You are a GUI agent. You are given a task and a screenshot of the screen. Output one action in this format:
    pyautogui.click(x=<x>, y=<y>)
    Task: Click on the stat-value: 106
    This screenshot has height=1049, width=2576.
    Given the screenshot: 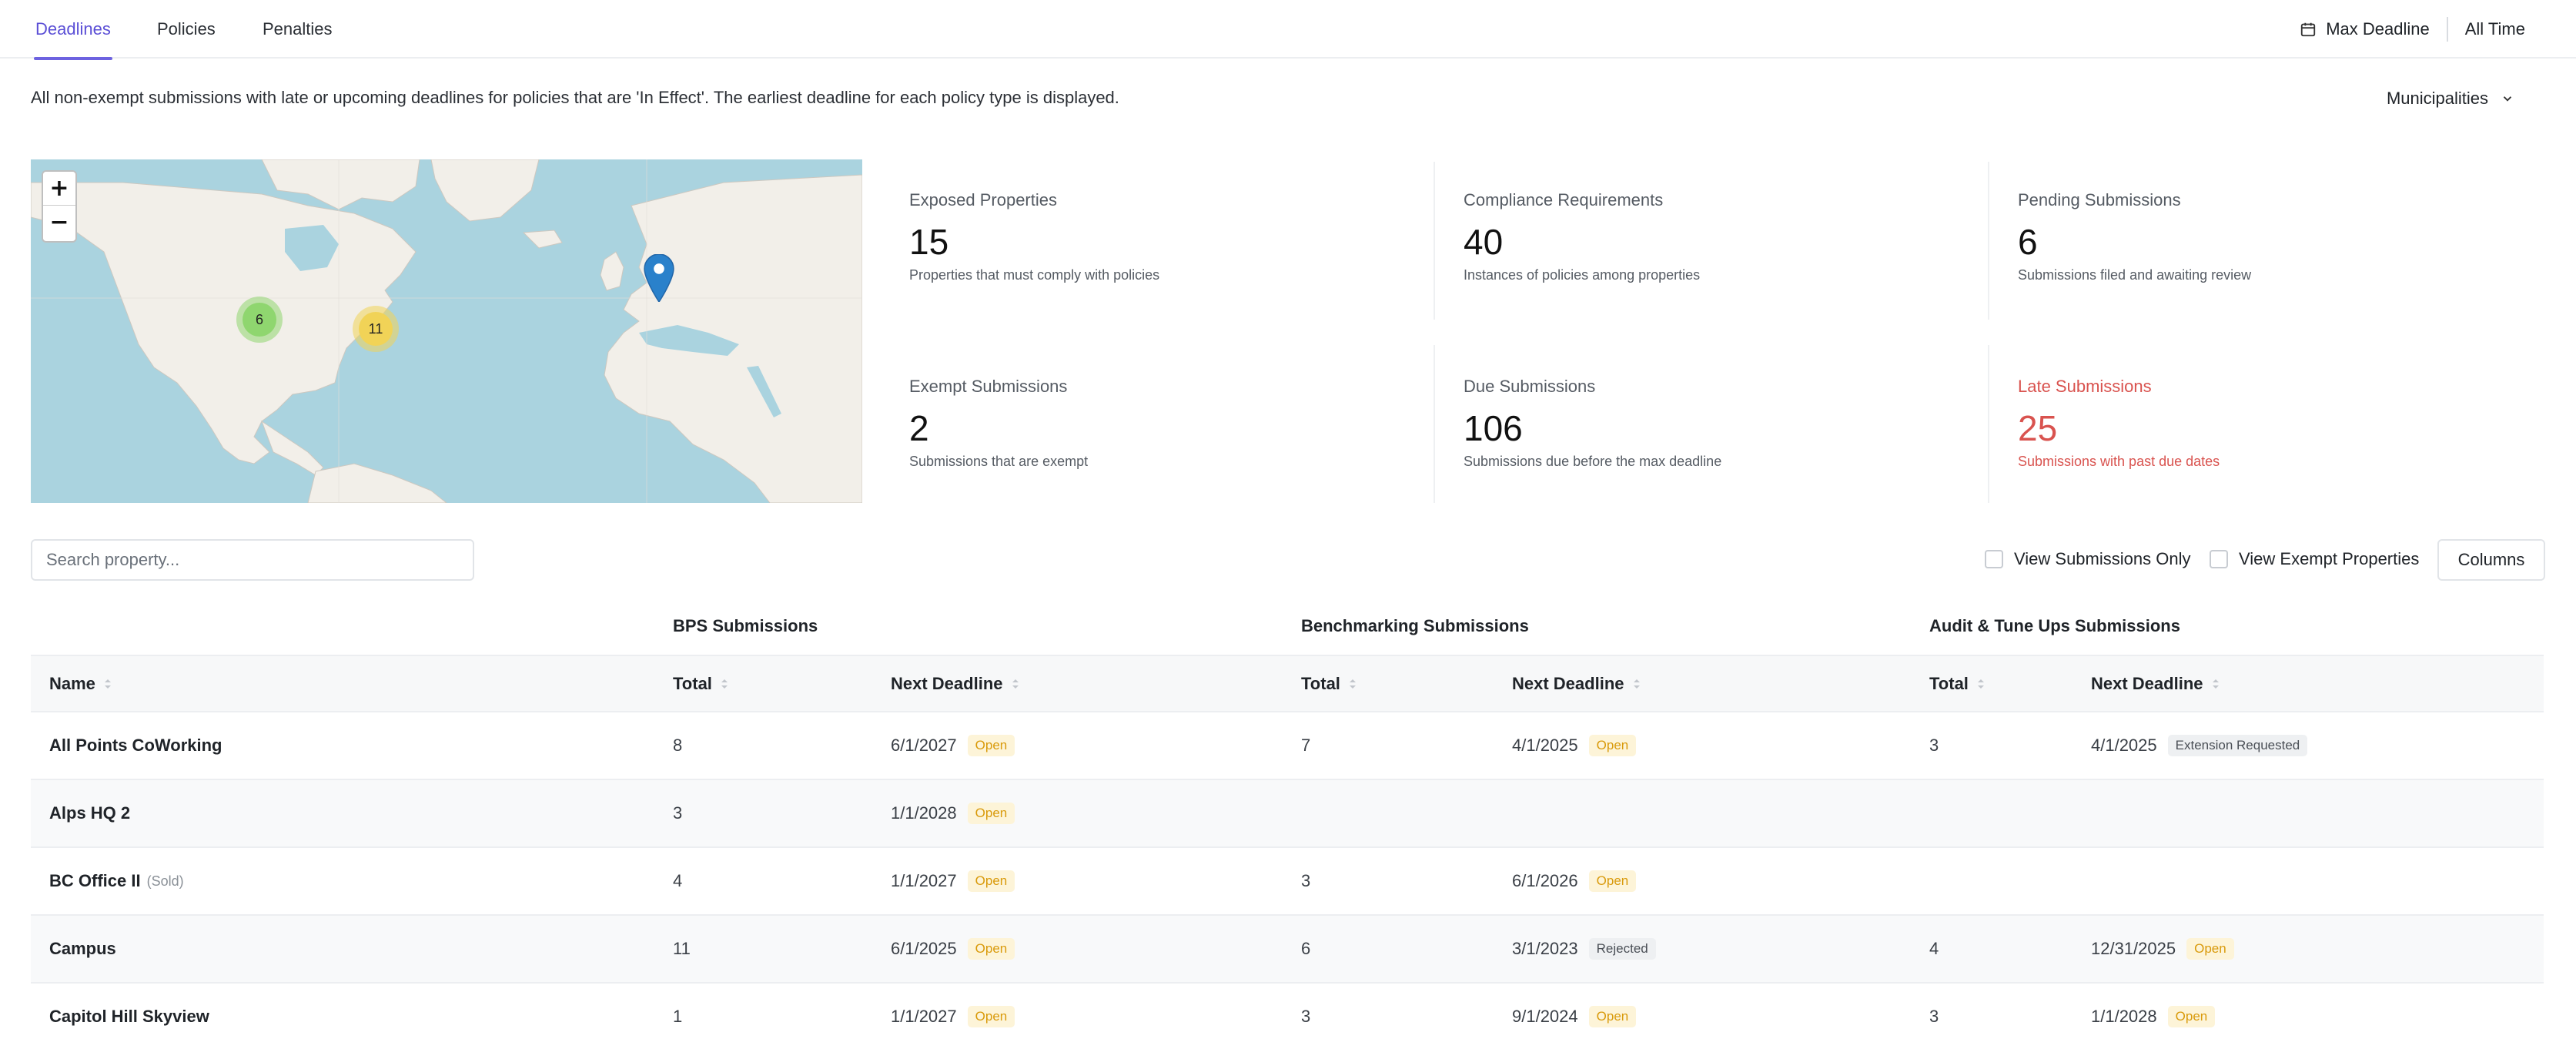 What is the action you would take?
    pyautogui.click(x=1494, y=428)
    